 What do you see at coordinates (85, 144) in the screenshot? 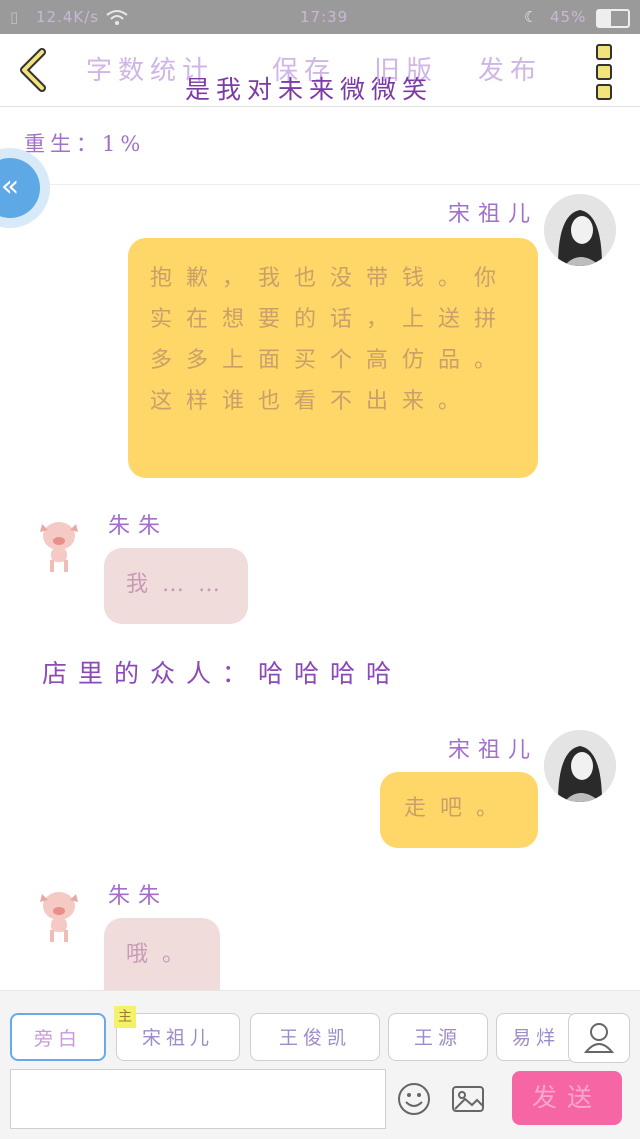
I see `progress-label: 重生：1%` at bounding box center [85, 144].